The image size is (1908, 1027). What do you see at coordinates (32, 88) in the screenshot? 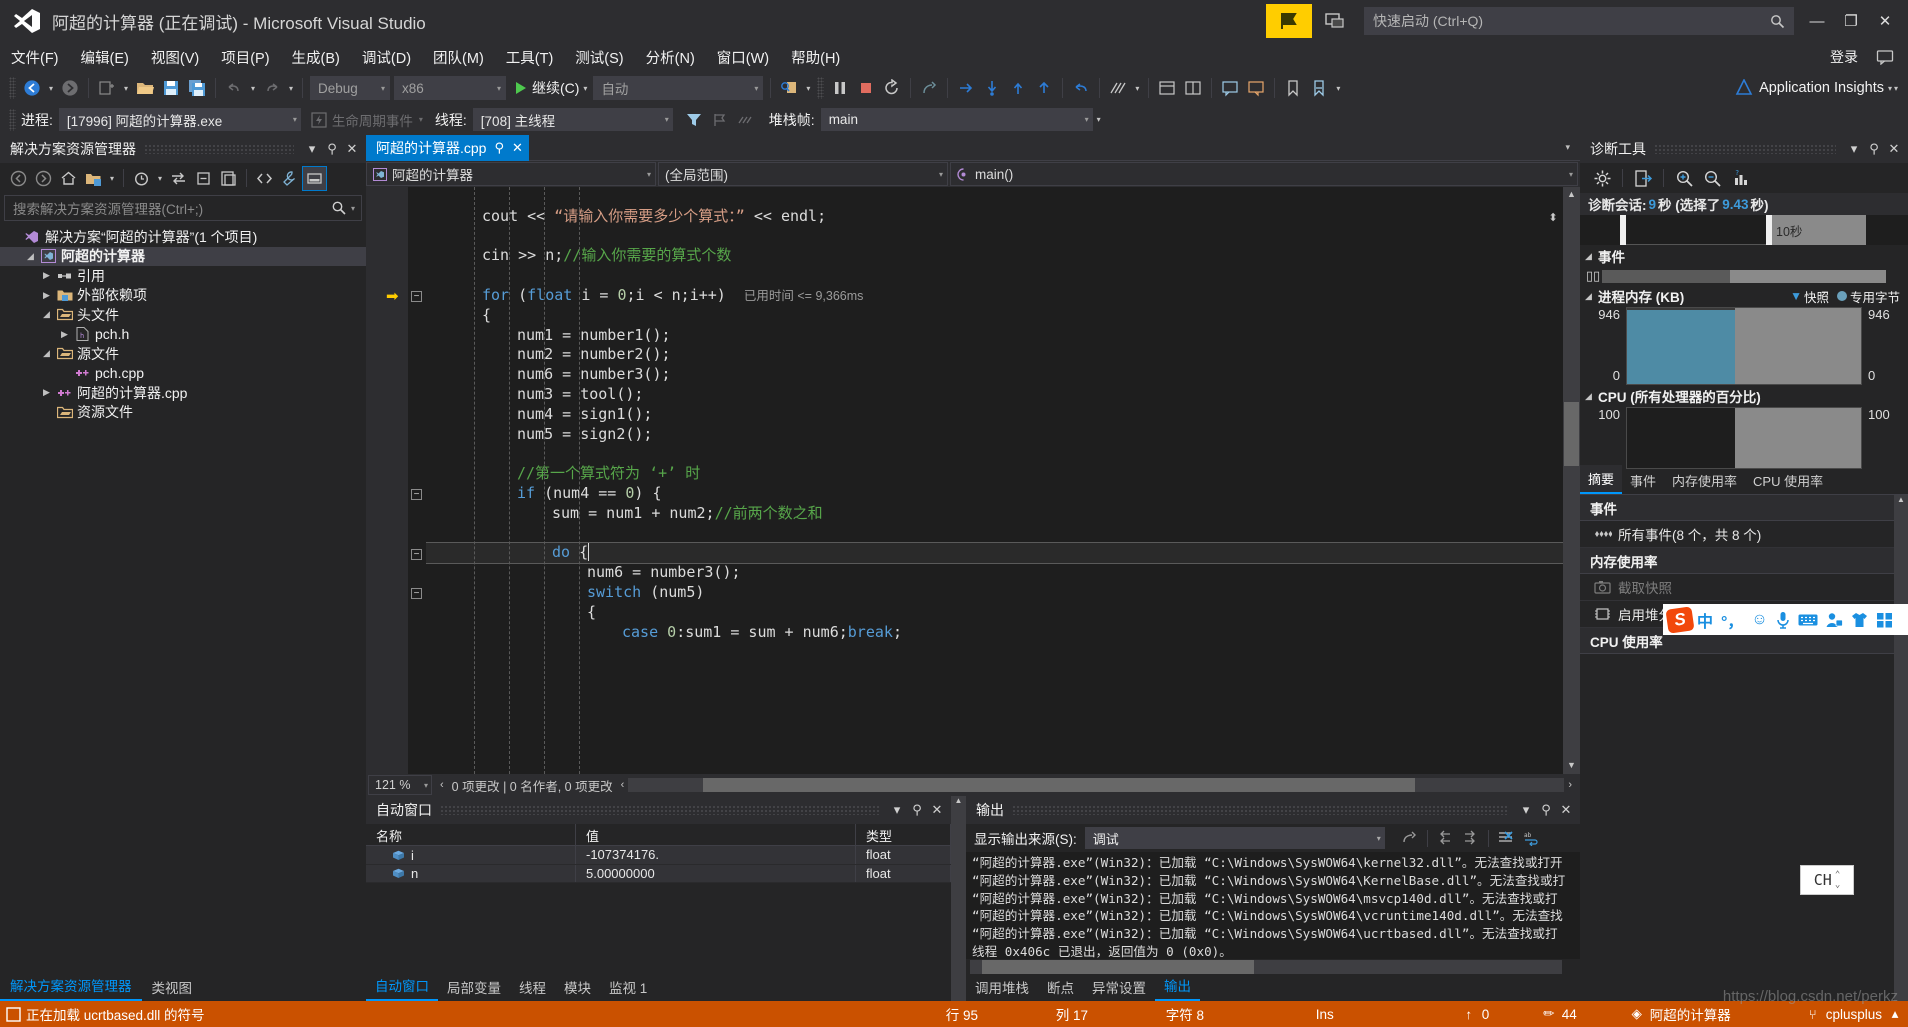
I see `navigate-backward-icon` at bounding box center [32, 88].